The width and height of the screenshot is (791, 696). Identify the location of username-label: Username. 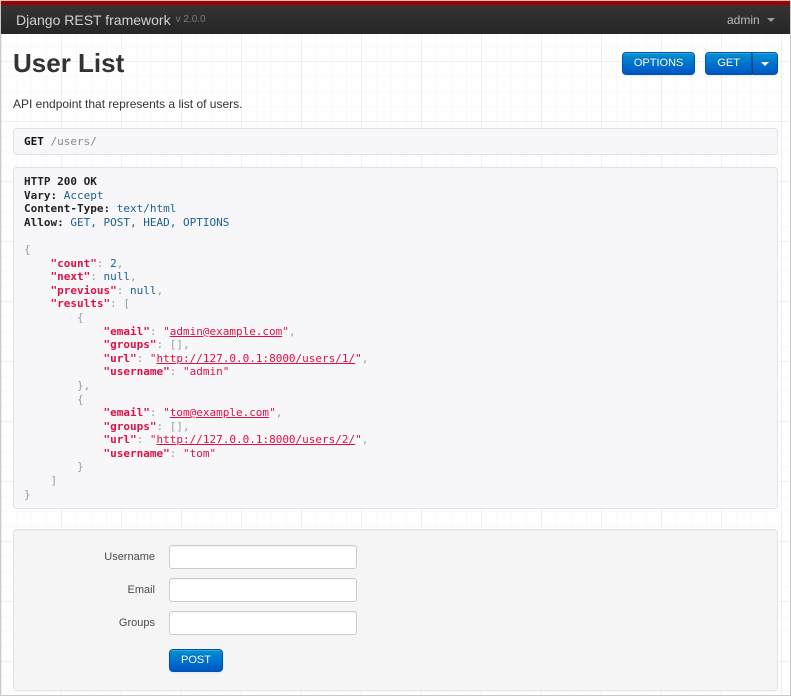
(129, 557).